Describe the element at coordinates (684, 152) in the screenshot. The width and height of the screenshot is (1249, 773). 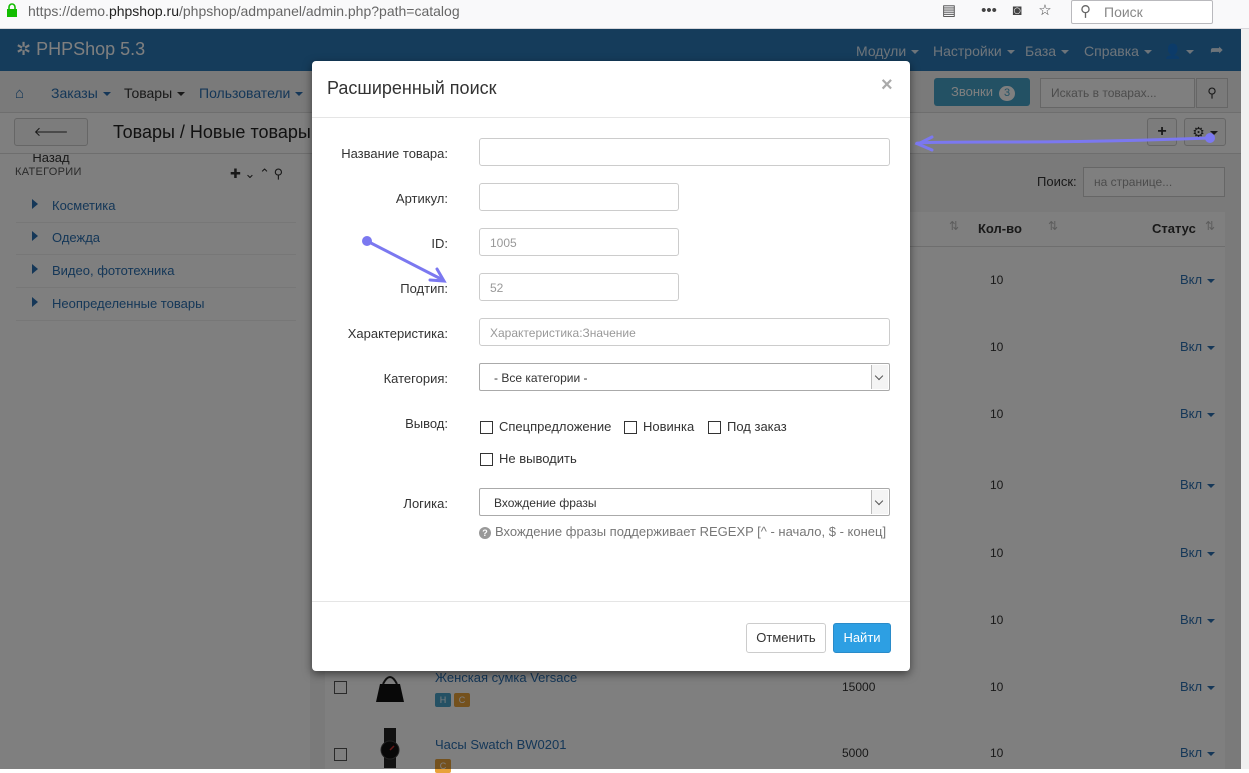
I see `product-name-field` at that location.